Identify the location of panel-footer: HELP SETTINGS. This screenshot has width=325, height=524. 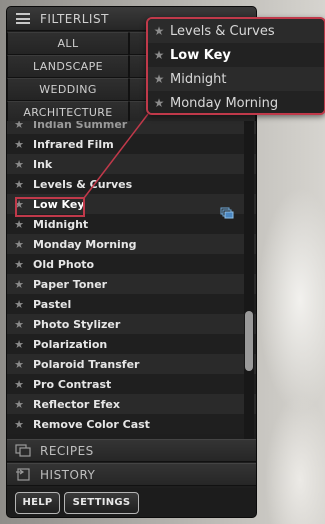
(131, 502).